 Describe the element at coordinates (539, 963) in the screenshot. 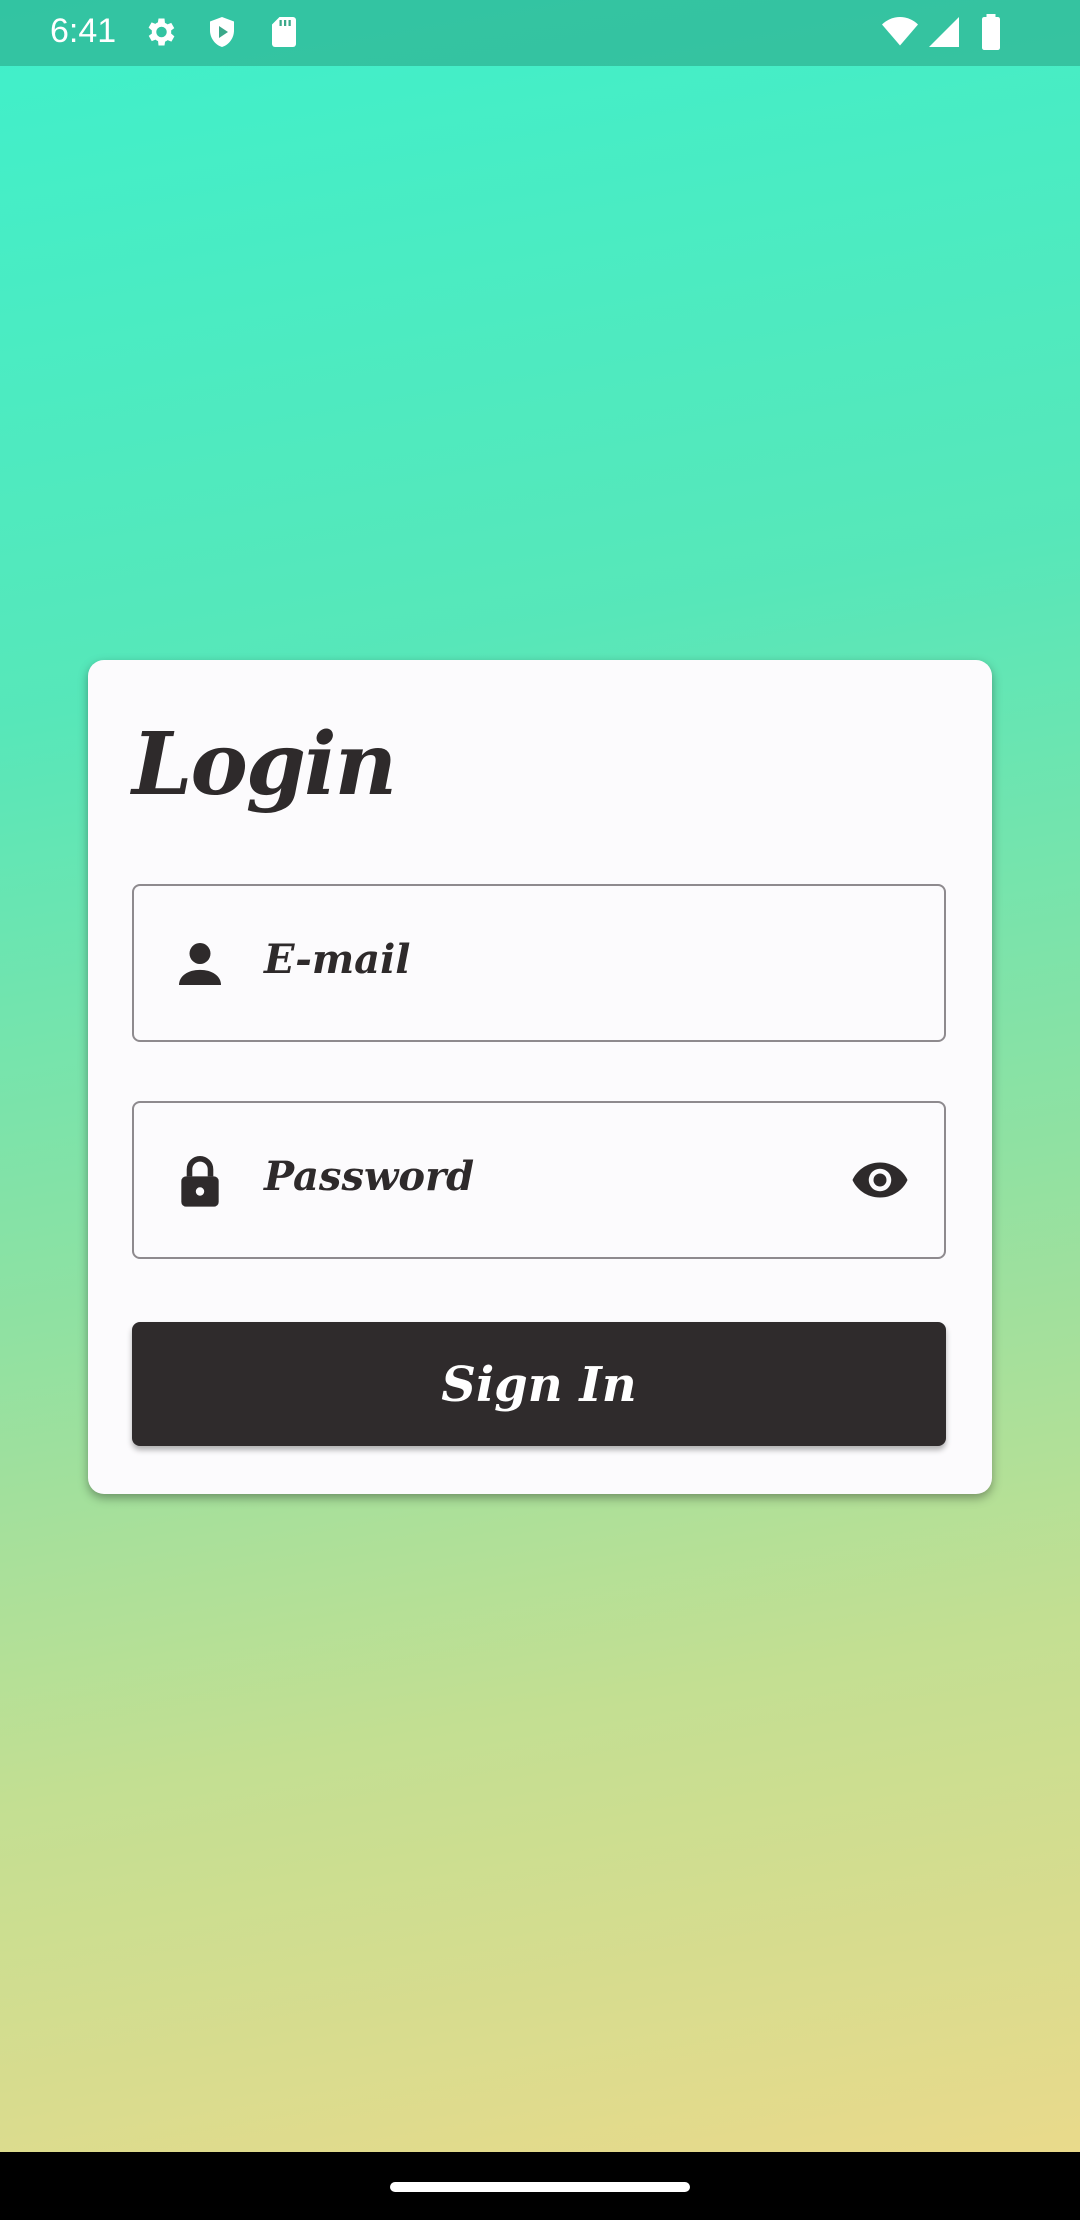

I see `email-field: E-mail` at that location.